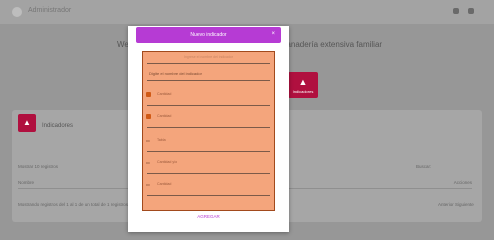 This screenshot has height=240, width=494. Describe the element at coordinates (208, 63) in the screenshot. I see `divider` at that location.